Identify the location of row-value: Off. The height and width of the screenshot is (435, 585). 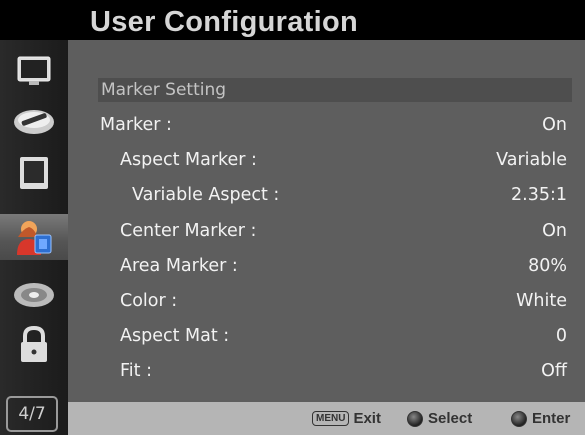
(554, 371).